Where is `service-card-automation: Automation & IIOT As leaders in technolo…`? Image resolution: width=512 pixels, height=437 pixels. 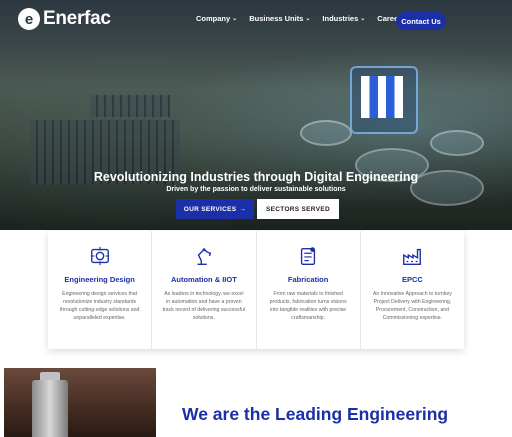
service-card-automation: Automation & IIOT As leaders in technolo… is located at coordinates (204, 290).